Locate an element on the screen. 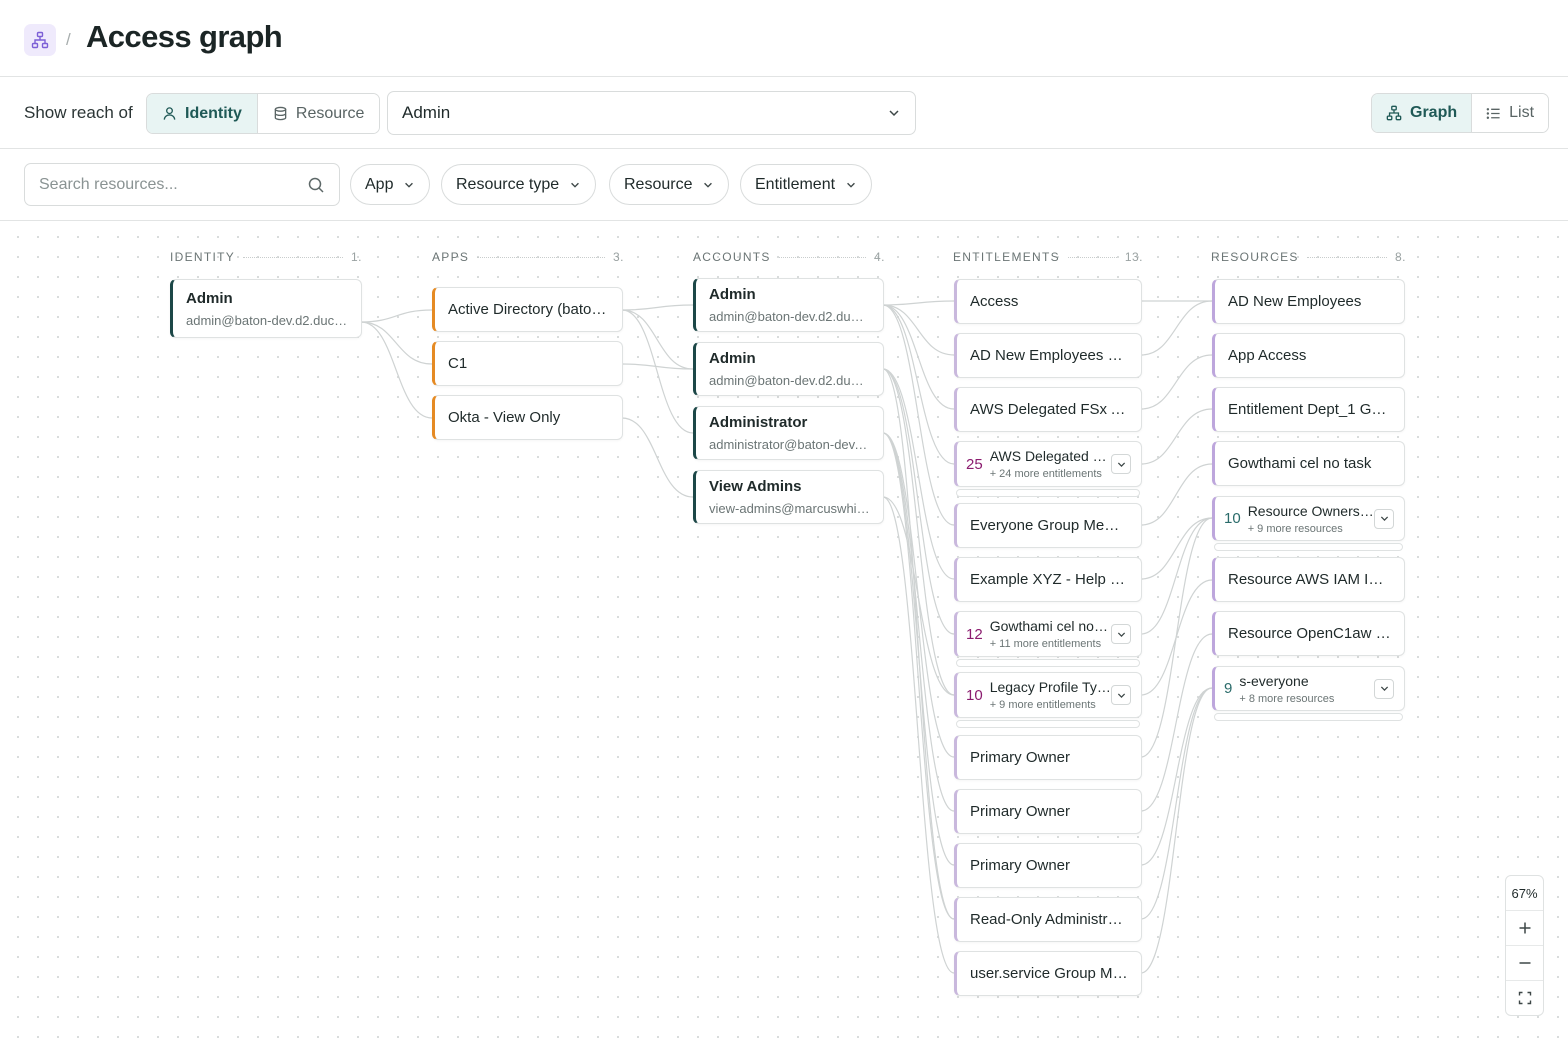 The image size is (1568, 1042). entitlements-column-header: ENTITLEMENTS 13. is located at coordinates (1048, 257).